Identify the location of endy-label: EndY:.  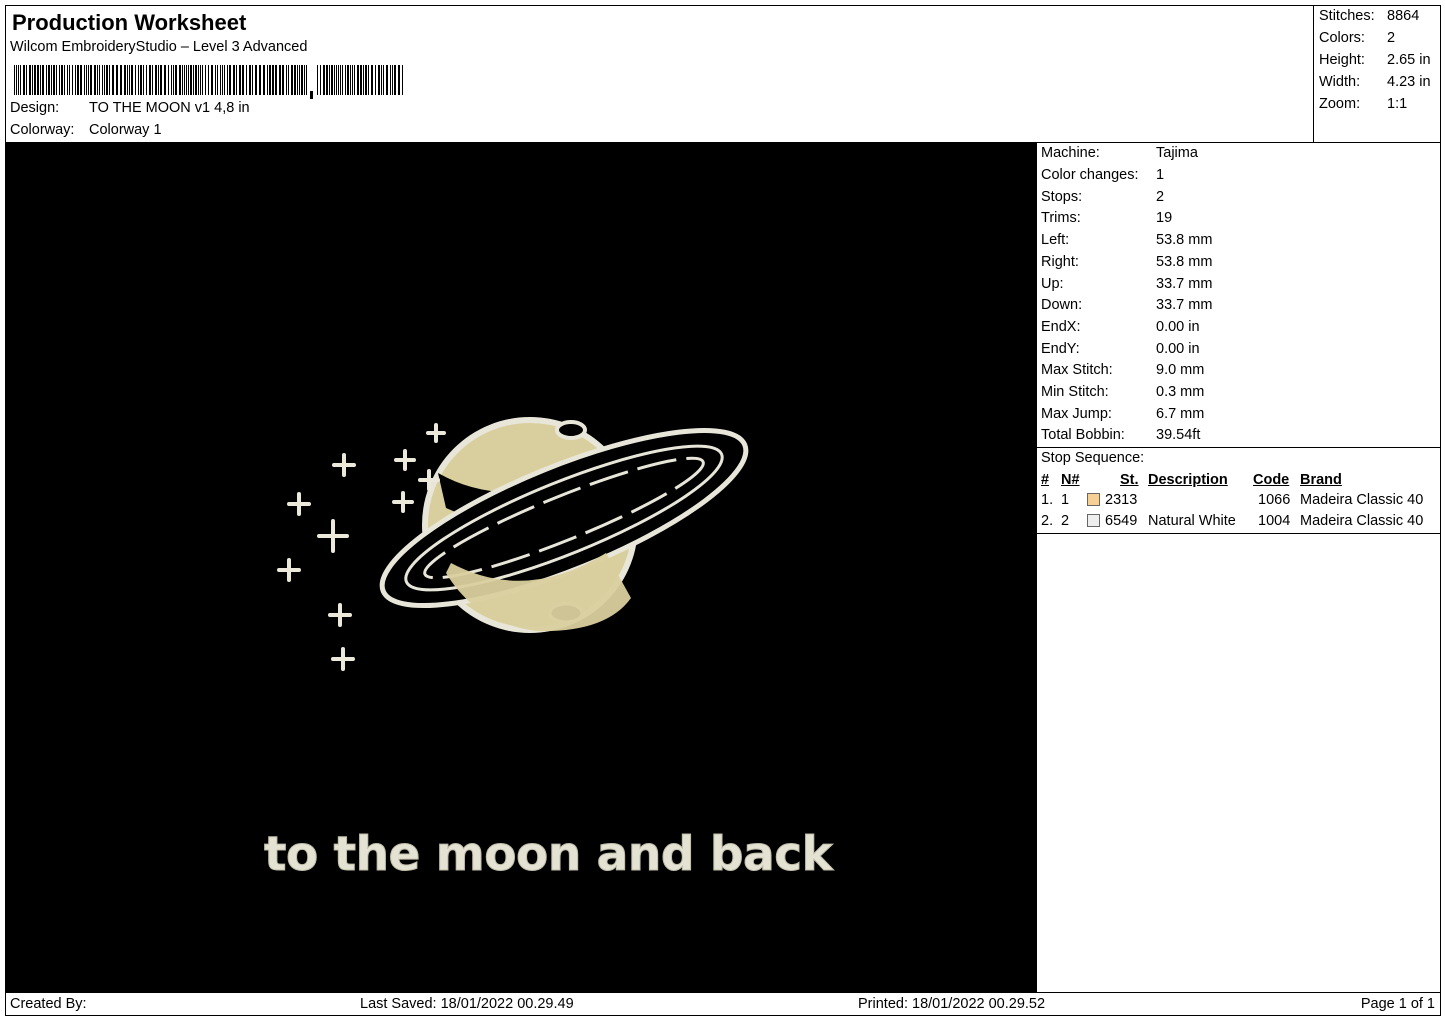
(1060, 349).